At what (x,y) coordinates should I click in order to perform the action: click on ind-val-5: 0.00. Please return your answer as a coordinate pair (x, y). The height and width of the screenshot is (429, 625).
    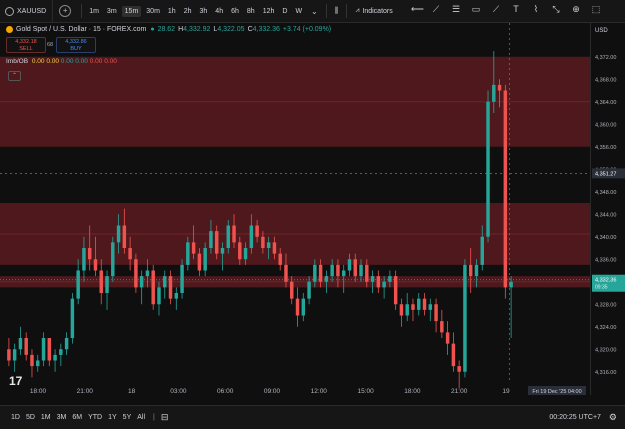
    Looking at the image, I should click on (110, 61).